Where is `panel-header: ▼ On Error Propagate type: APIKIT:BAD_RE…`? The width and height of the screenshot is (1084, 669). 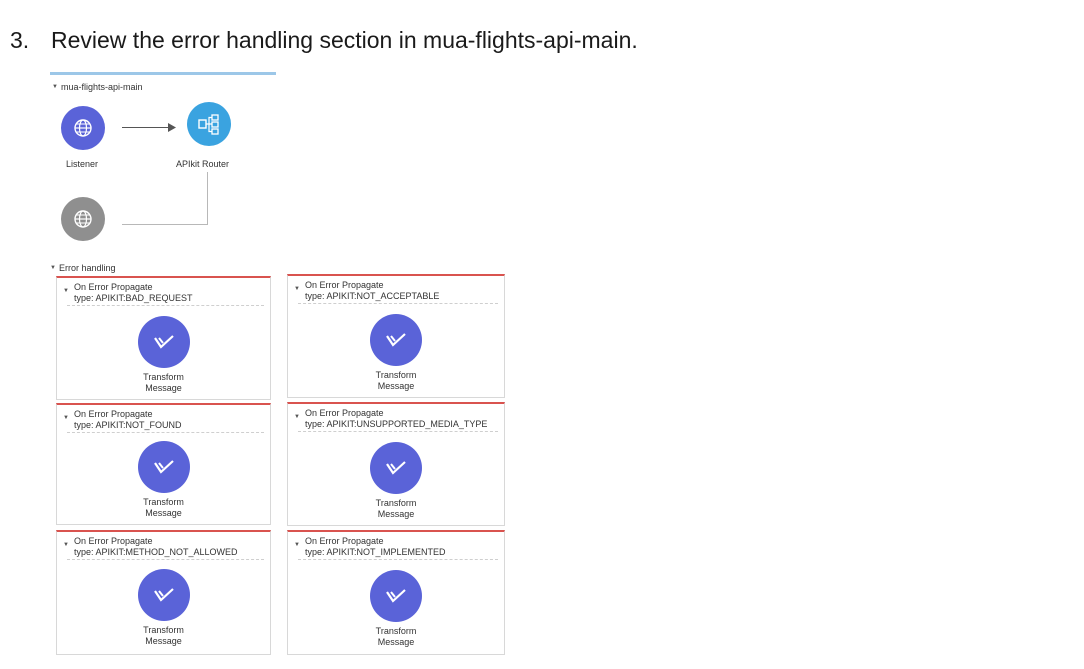
panel-header: ▼ On Error Propagate type: APIKIT:BAD_RE… is located at coordinates (128, 293).